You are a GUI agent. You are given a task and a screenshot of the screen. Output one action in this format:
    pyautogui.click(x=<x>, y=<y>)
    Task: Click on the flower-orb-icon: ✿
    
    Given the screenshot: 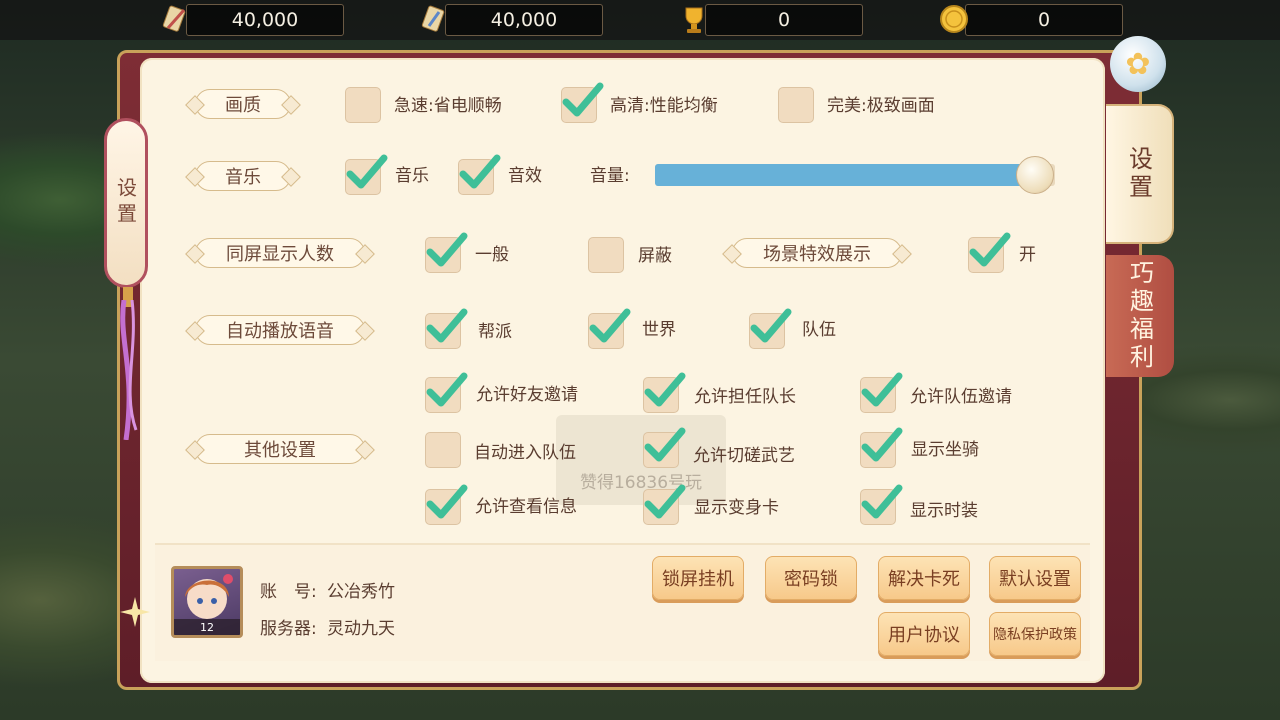 What is the action you would take?
    pyautogui.click(x=1138, y=64)
    